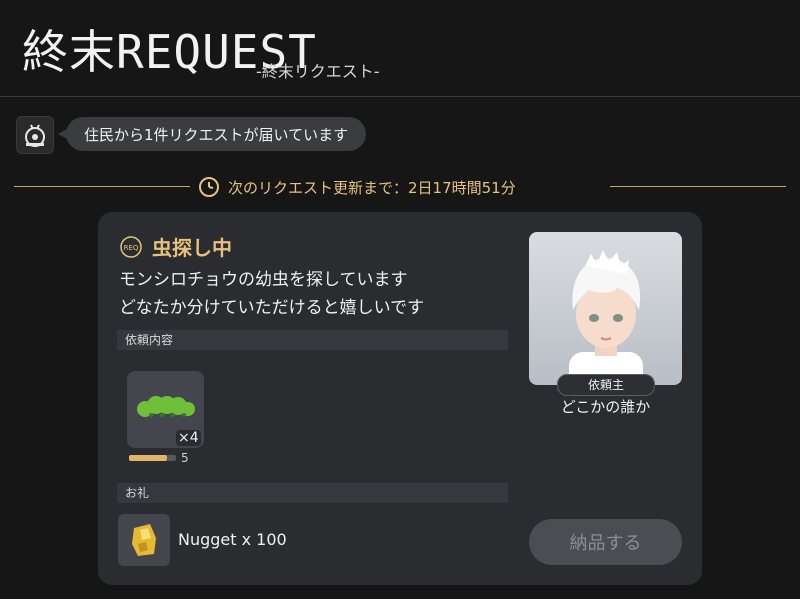 This screenshot has height=599, width=800. I want to click on request-description: モンシロチョウの幼虫を探しています どなたか分けていただけると嬉しいです, so click(271, 294).